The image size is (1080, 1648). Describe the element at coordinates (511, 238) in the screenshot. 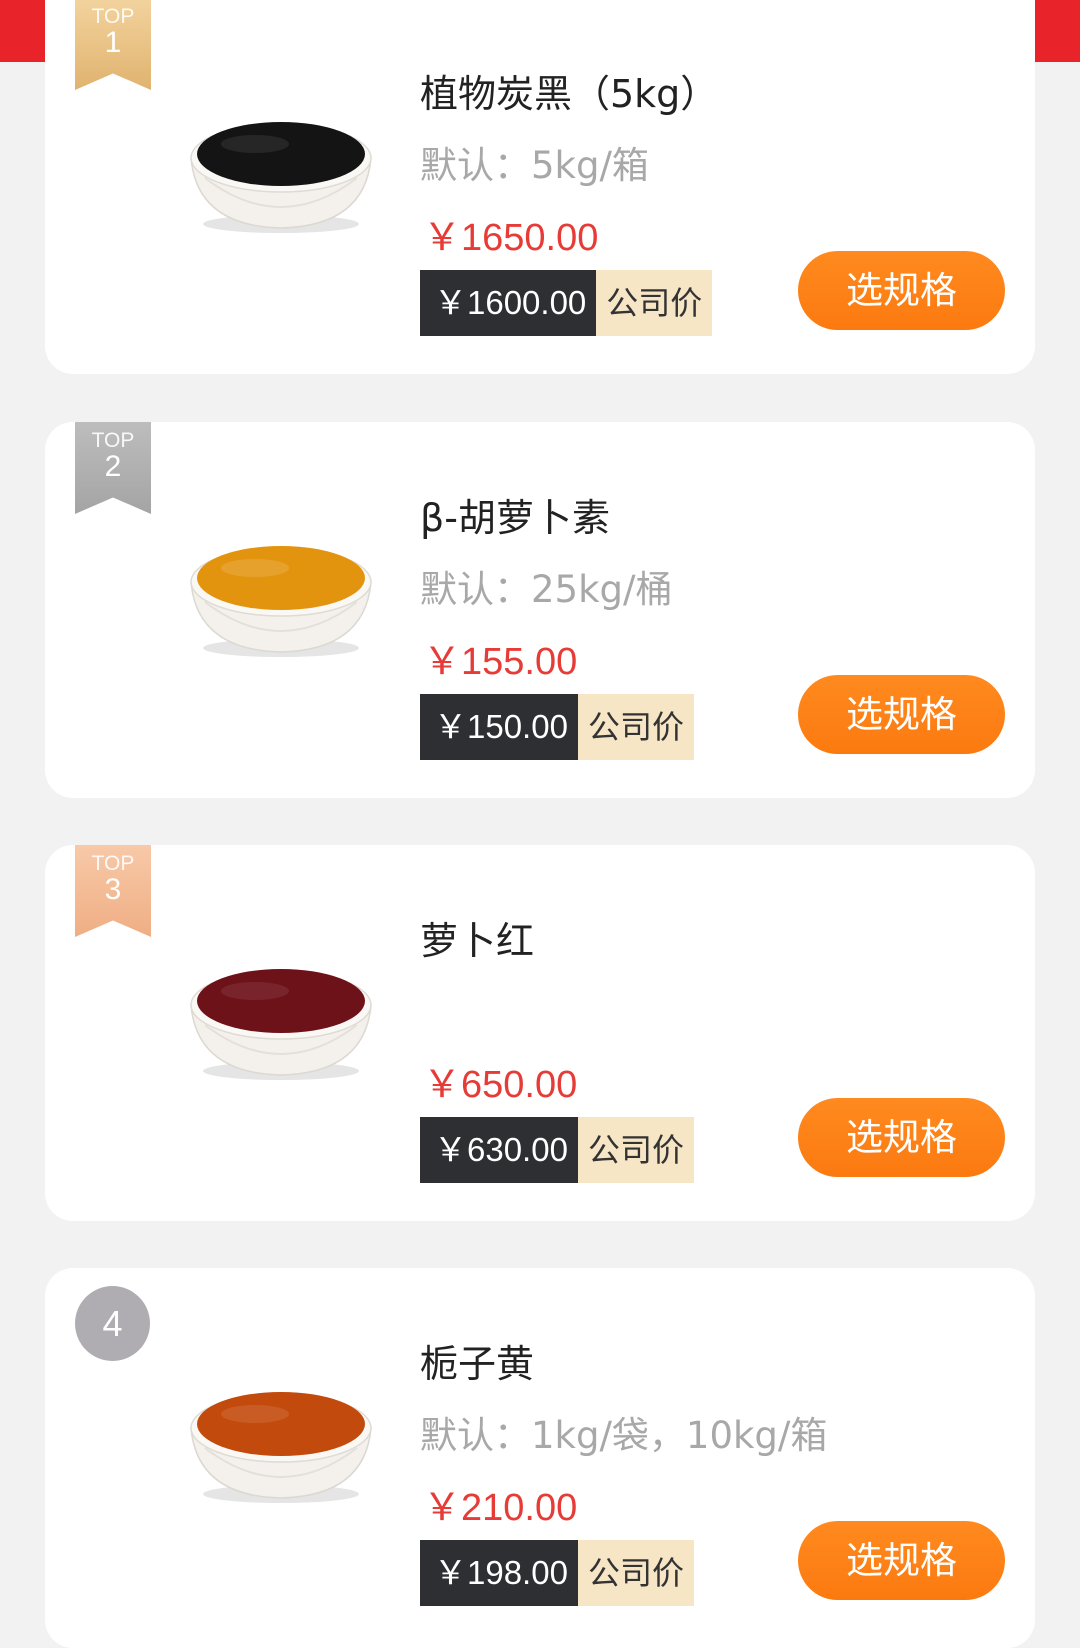

I see `product-price: ￥1650.00` at that location.